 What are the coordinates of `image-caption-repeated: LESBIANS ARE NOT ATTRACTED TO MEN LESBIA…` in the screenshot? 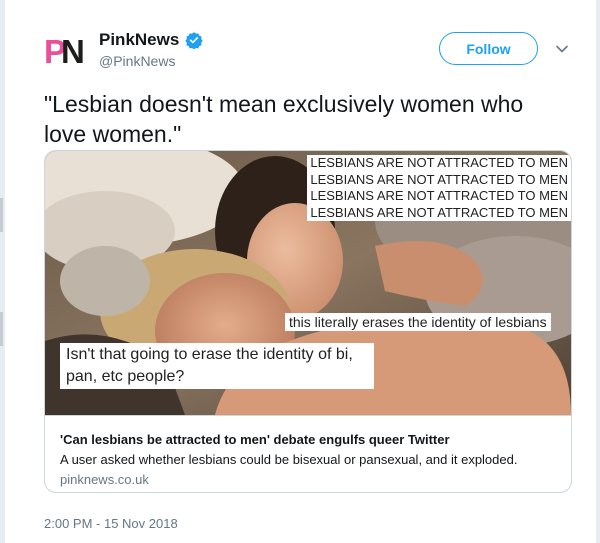 It's located at (439, 188).